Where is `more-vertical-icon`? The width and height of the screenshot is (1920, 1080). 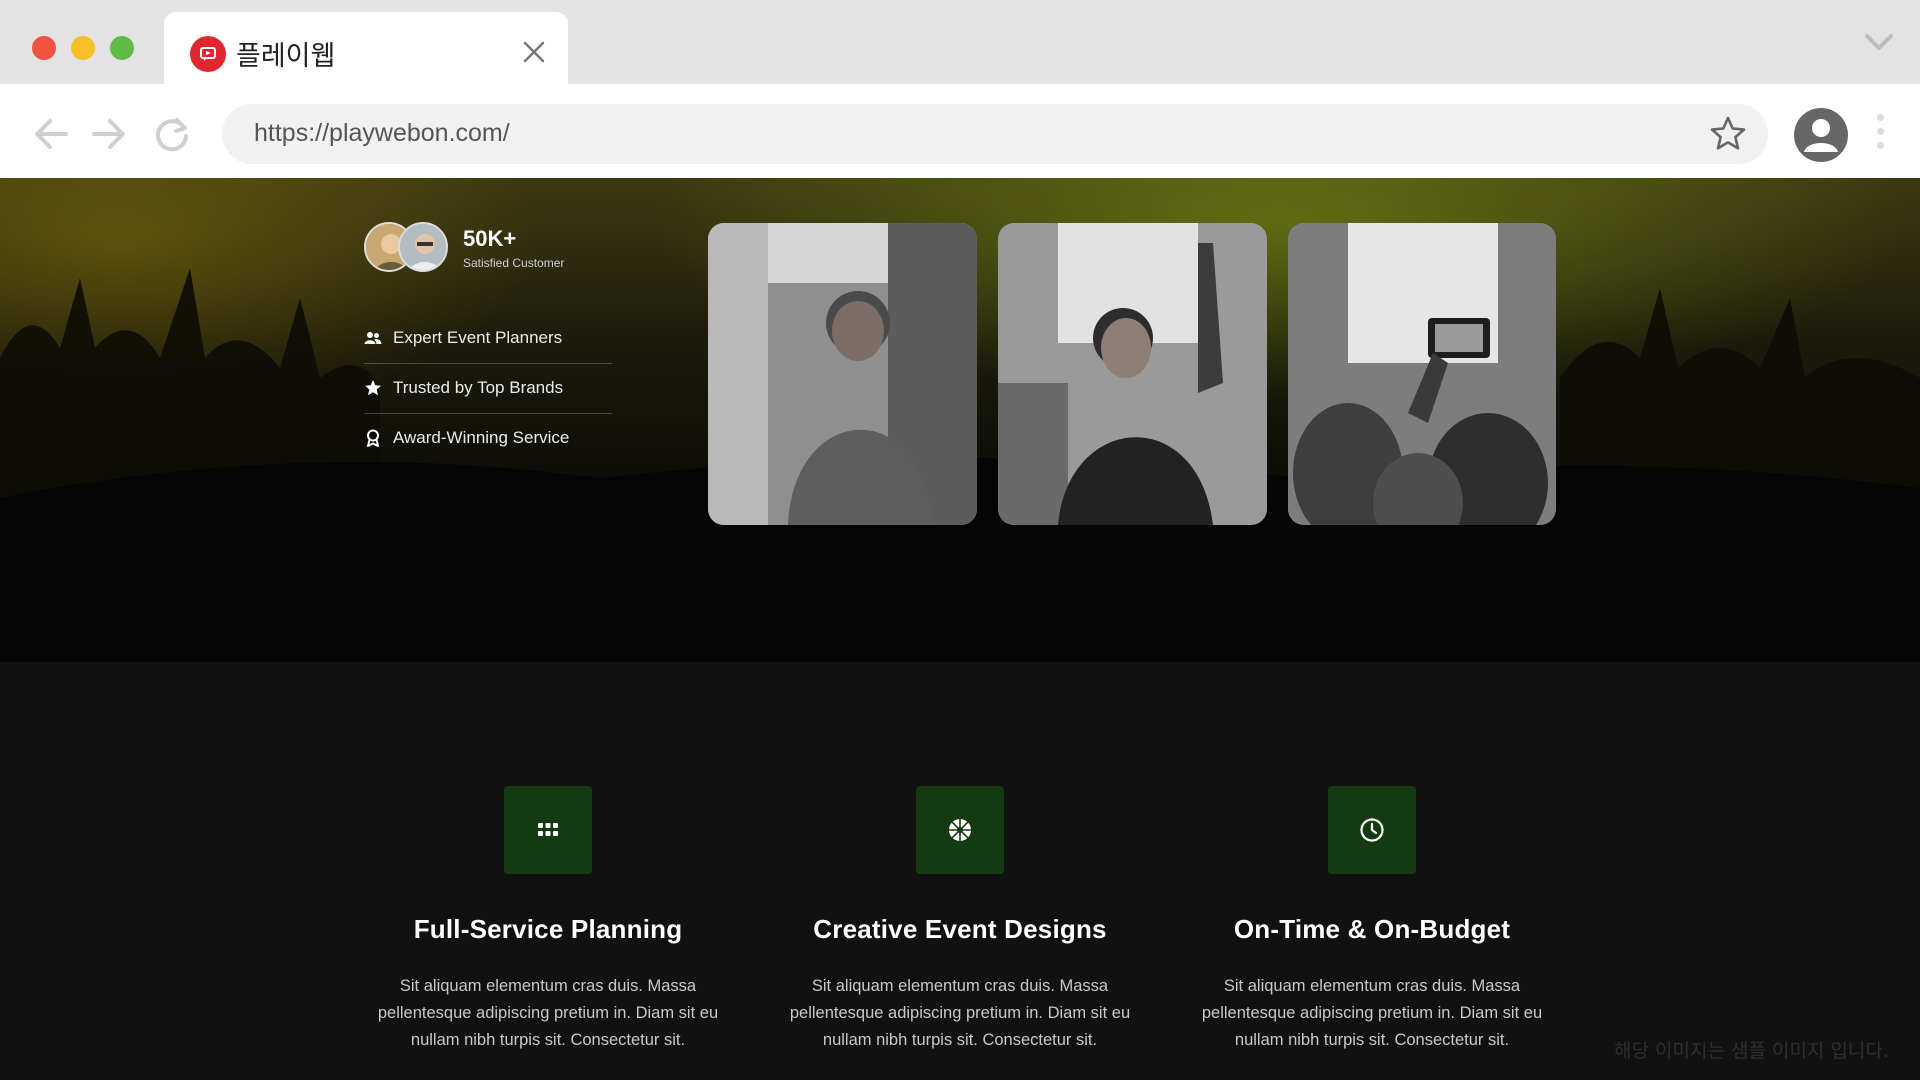 more-vertical-icon is located at coordinates (1880, 134).